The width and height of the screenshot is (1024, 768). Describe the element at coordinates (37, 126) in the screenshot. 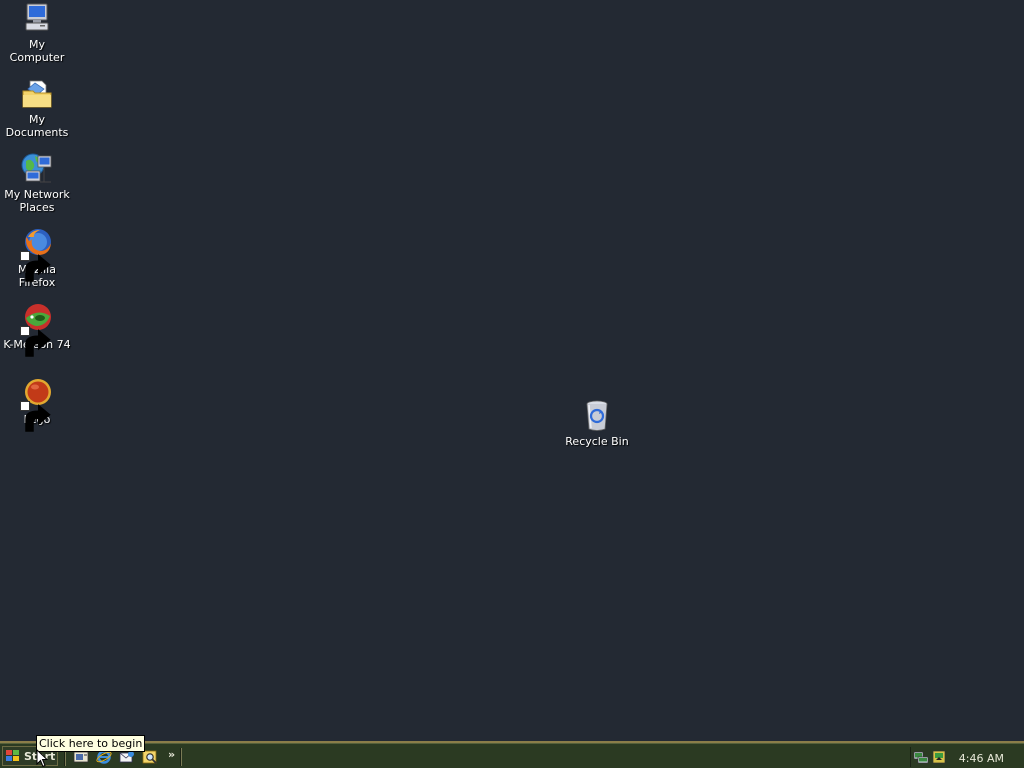

I see `desktop-icon-label: My Documents` at that location.